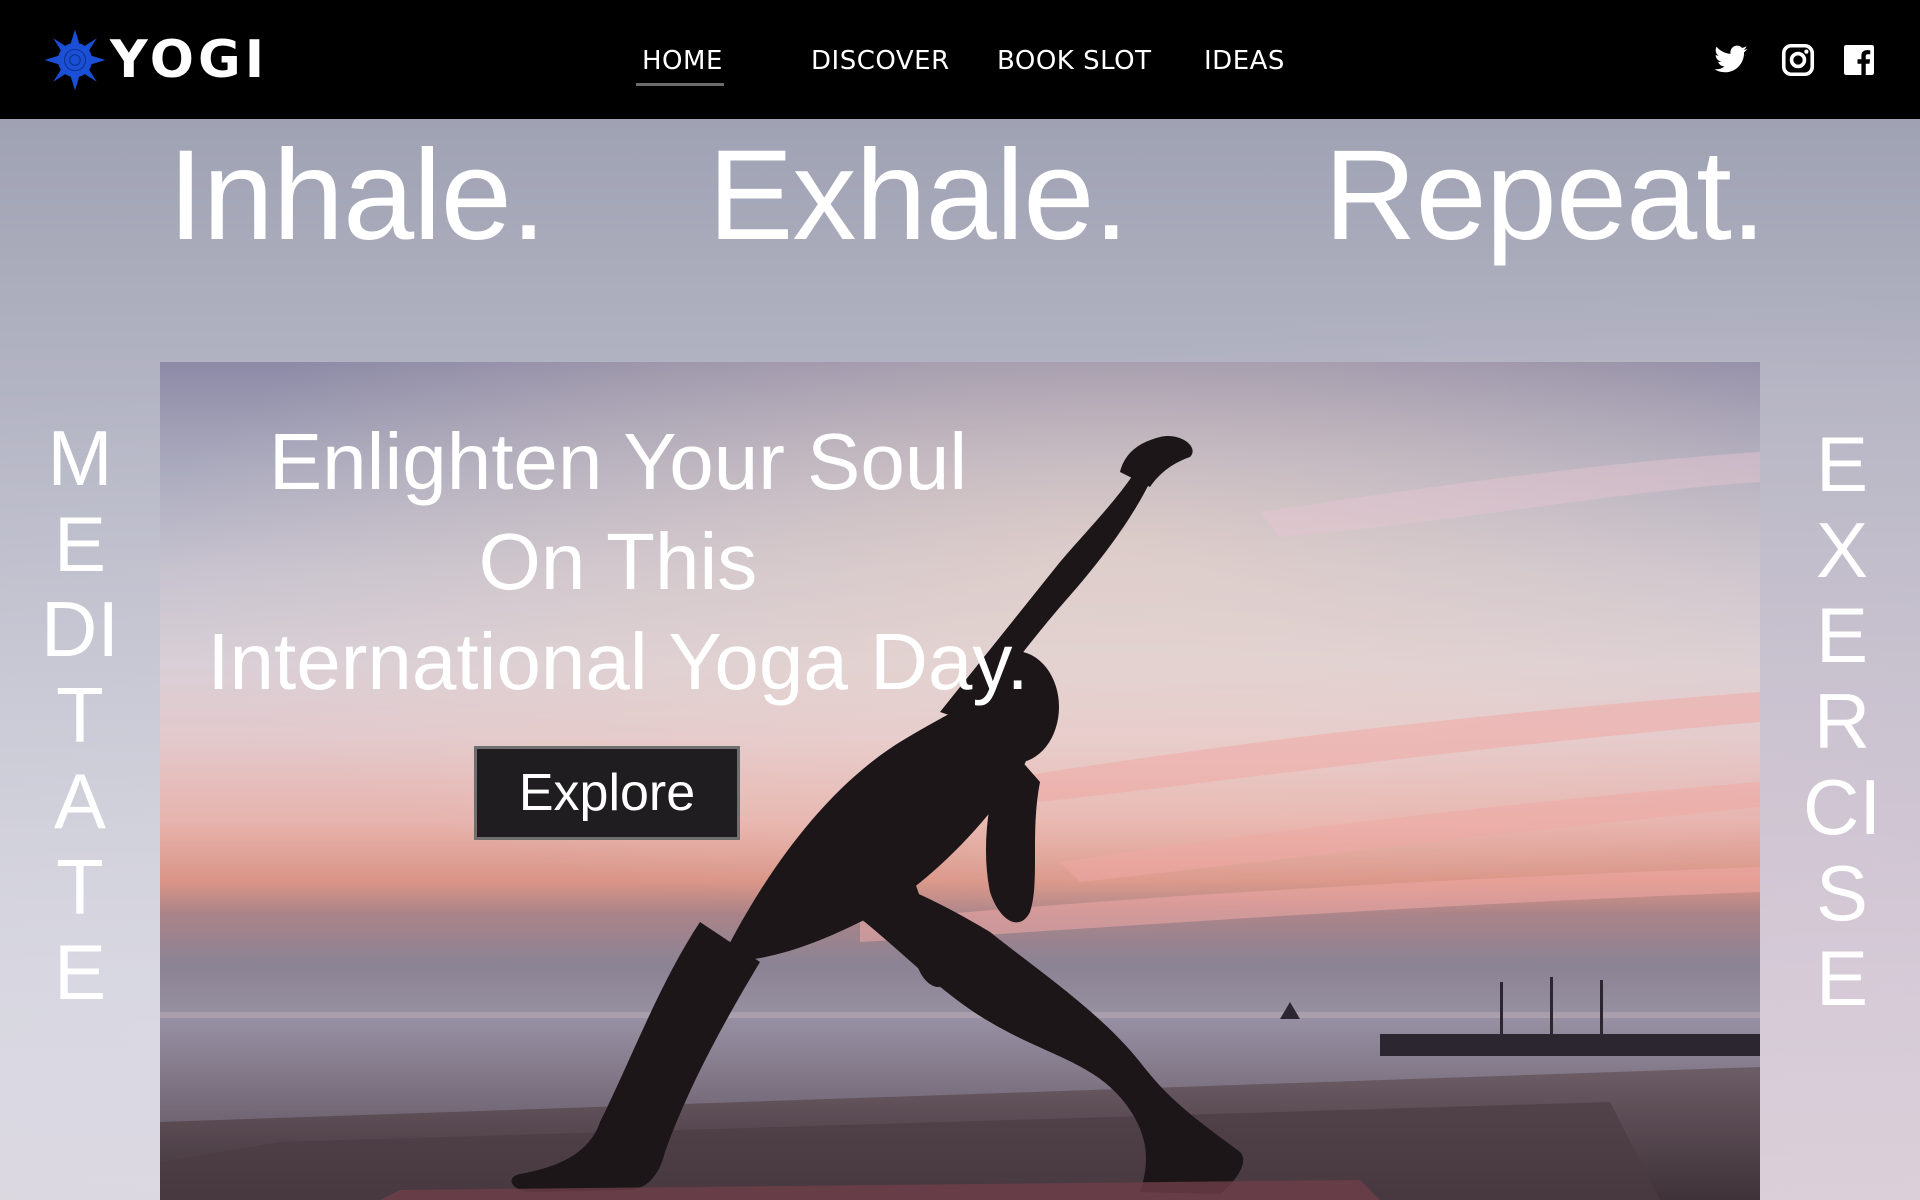  I want to click on hero-headline-line-2: On This, so click(618, 561).